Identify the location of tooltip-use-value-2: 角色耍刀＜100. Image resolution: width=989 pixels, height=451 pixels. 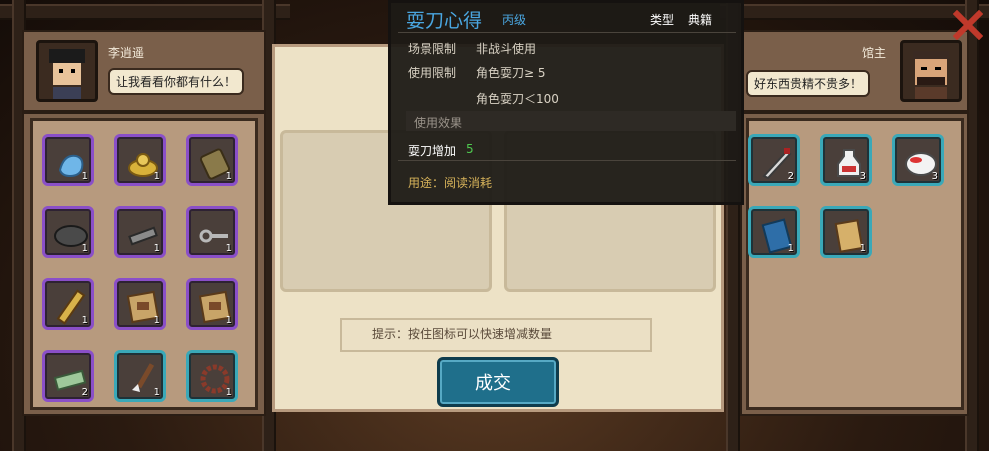
(517, 99).